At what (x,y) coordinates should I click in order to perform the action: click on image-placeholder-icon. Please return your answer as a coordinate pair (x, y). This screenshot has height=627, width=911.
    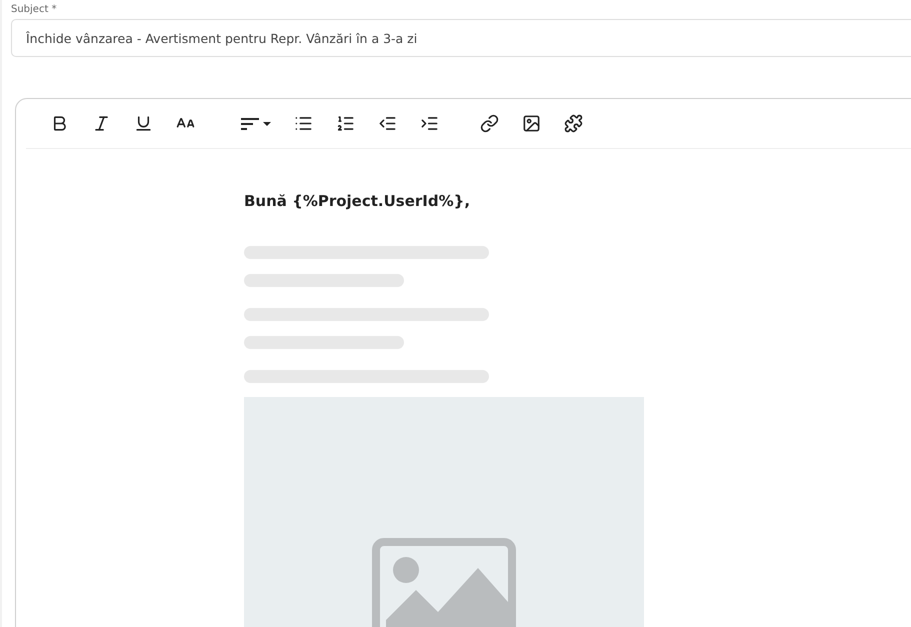
    Looking at the image, I should click on (444, 582).